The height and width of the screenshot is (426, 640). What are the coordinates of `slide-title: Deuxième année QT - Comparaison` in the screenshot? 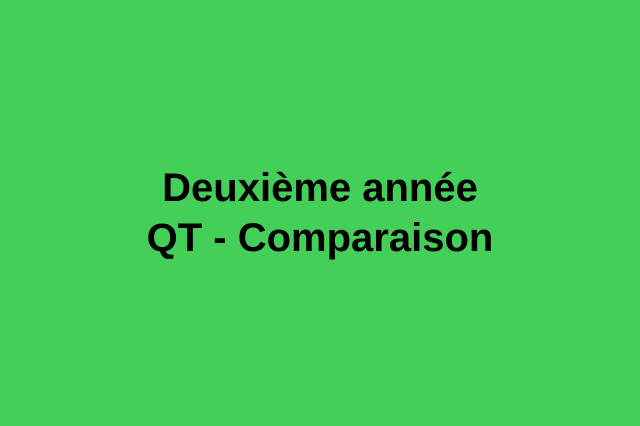 It's located at (320, 213).